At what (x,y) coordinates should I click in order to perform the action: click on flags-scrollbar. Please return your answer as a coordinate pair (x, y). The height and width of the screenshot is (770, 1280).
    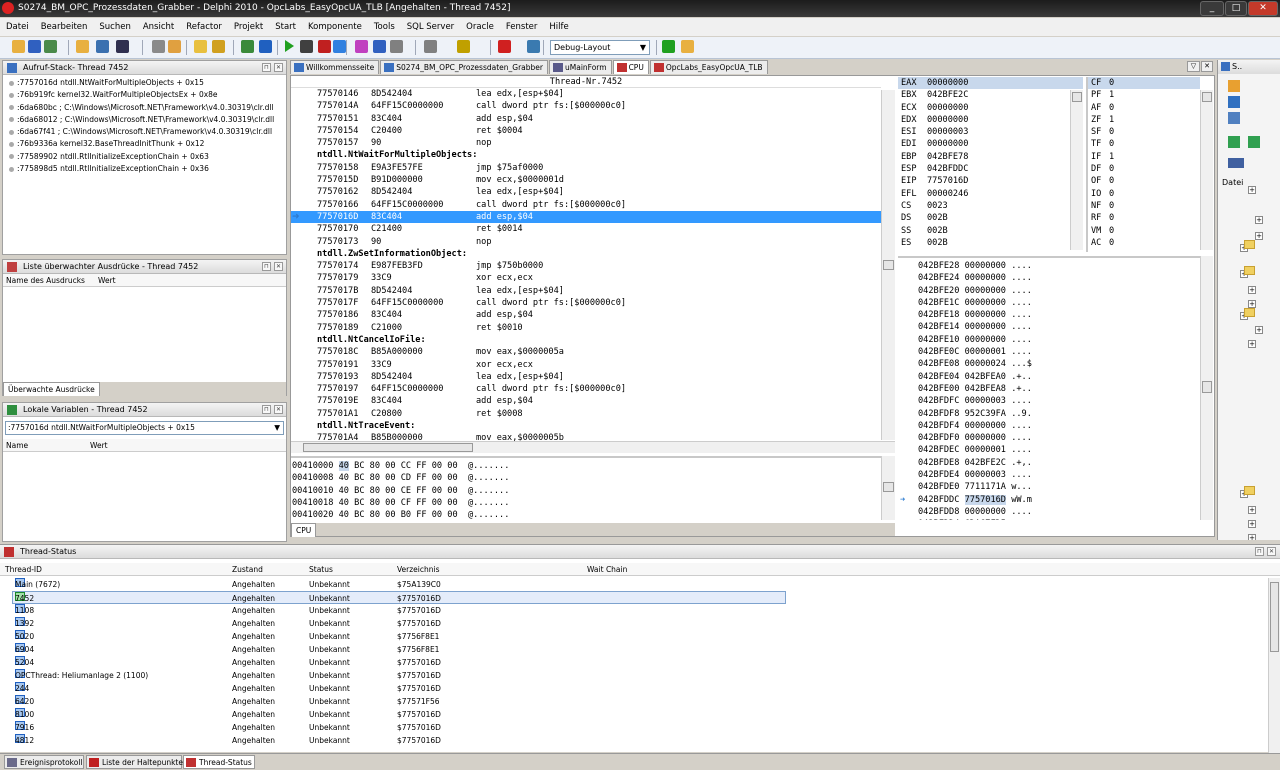
    Looking at the image, I should click on (1206, 170).